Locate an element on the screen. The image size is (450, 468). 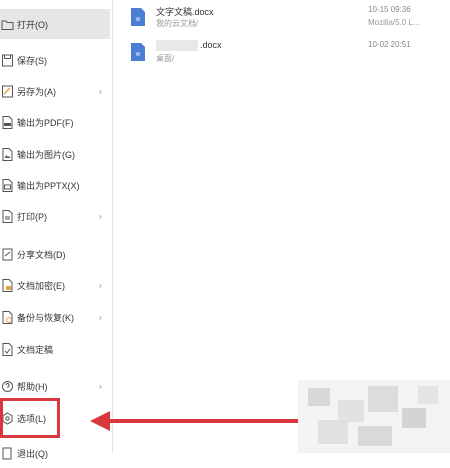
menu-item-share: 分享文档(D) is located at coordinates (55, 254).